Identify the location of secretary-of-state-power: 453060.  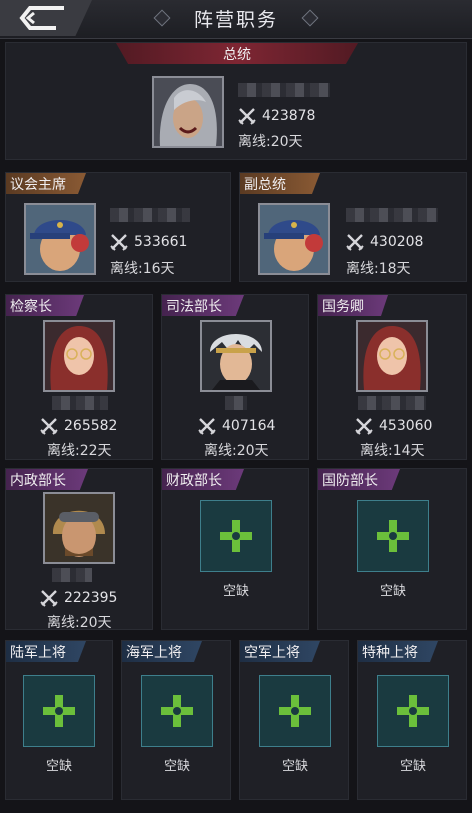
(393, 426).